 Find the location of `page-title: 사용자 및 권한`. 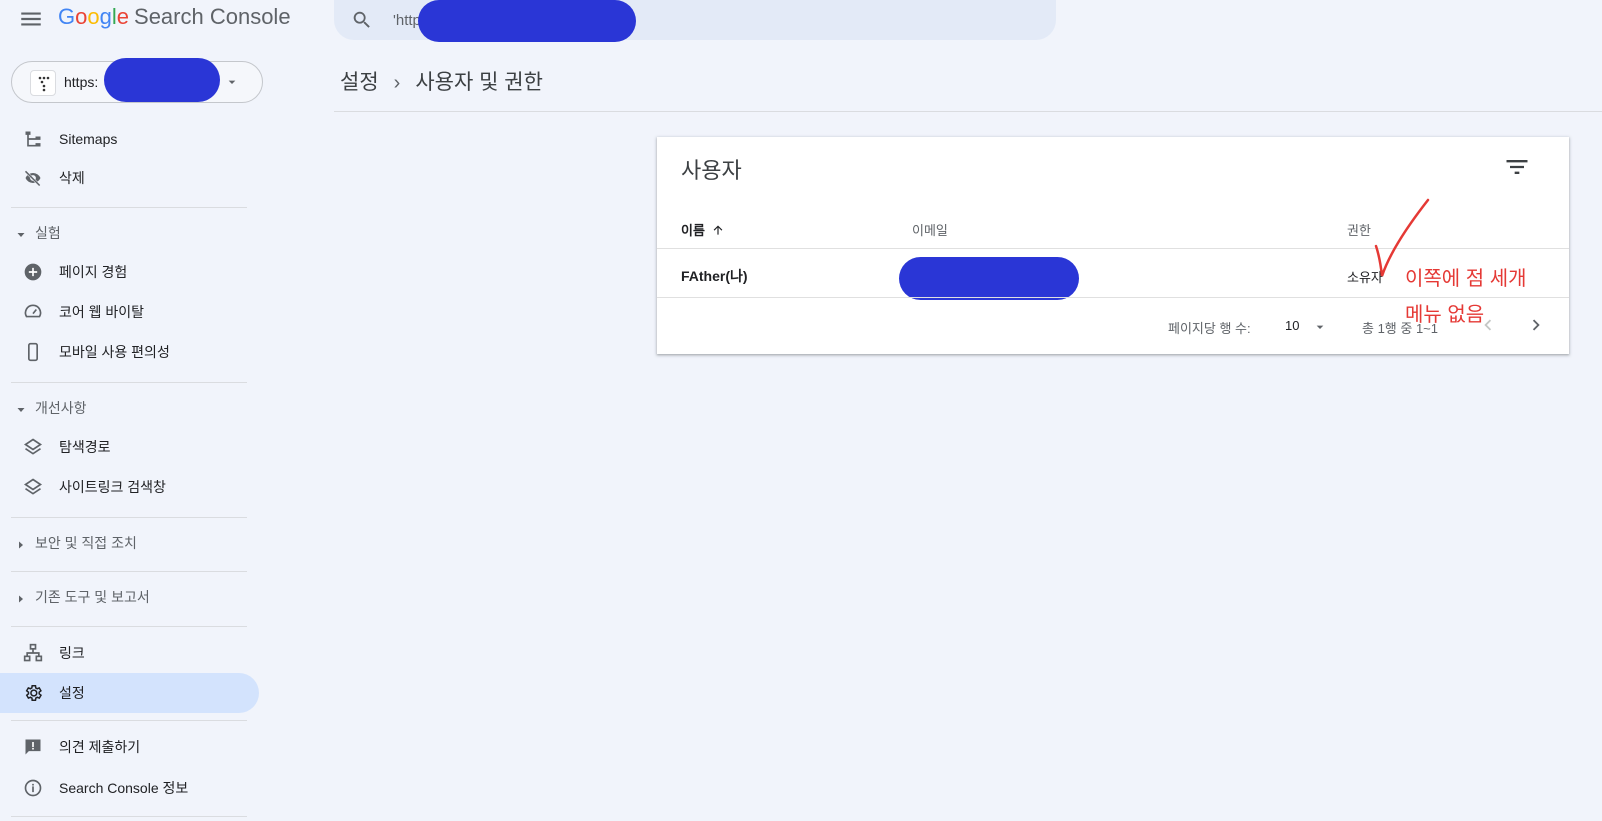

page-title: 사용자 및 권한 is located at coordinates (479, 82).